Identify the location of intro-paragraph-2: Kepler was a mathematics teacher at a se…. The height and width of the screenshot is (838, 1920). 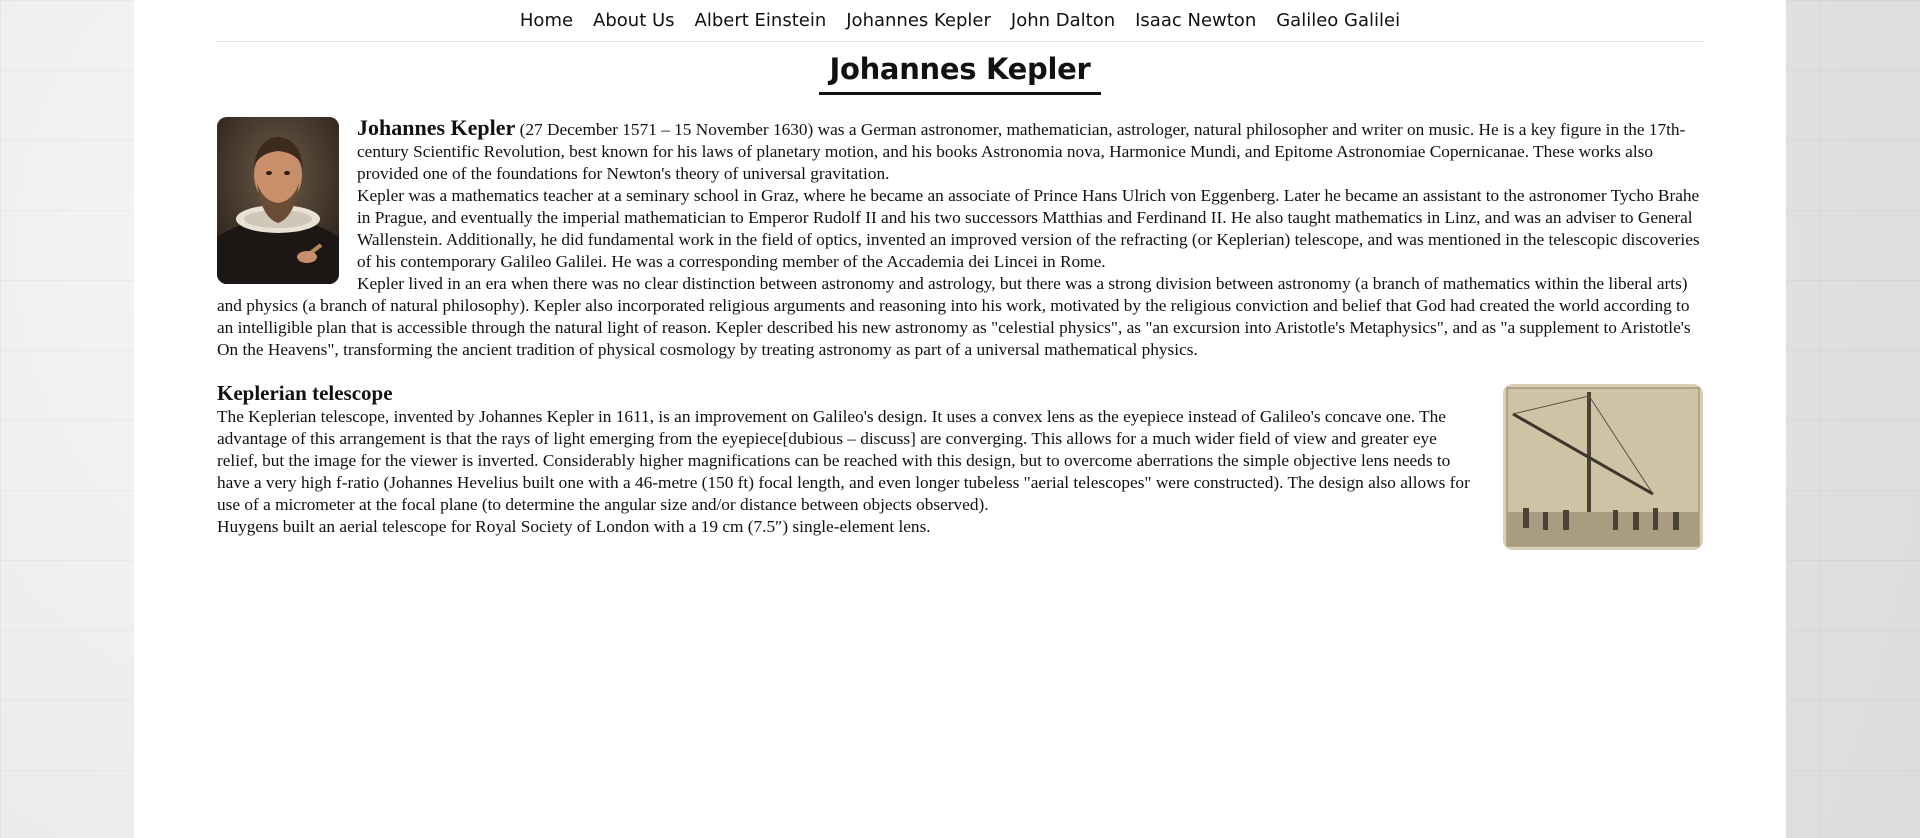
(1028, 228).